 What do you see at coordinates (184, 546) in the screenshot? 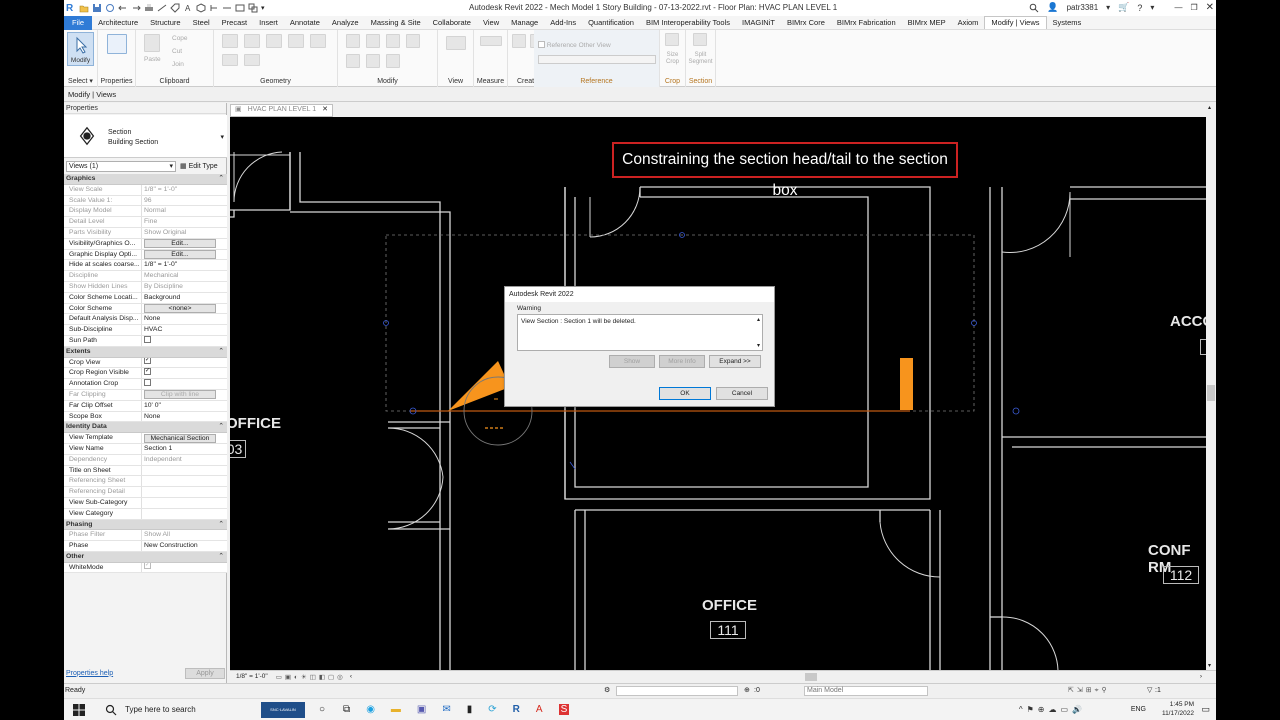
I see `property-value: New Construction` at bounding box center [184, 546].